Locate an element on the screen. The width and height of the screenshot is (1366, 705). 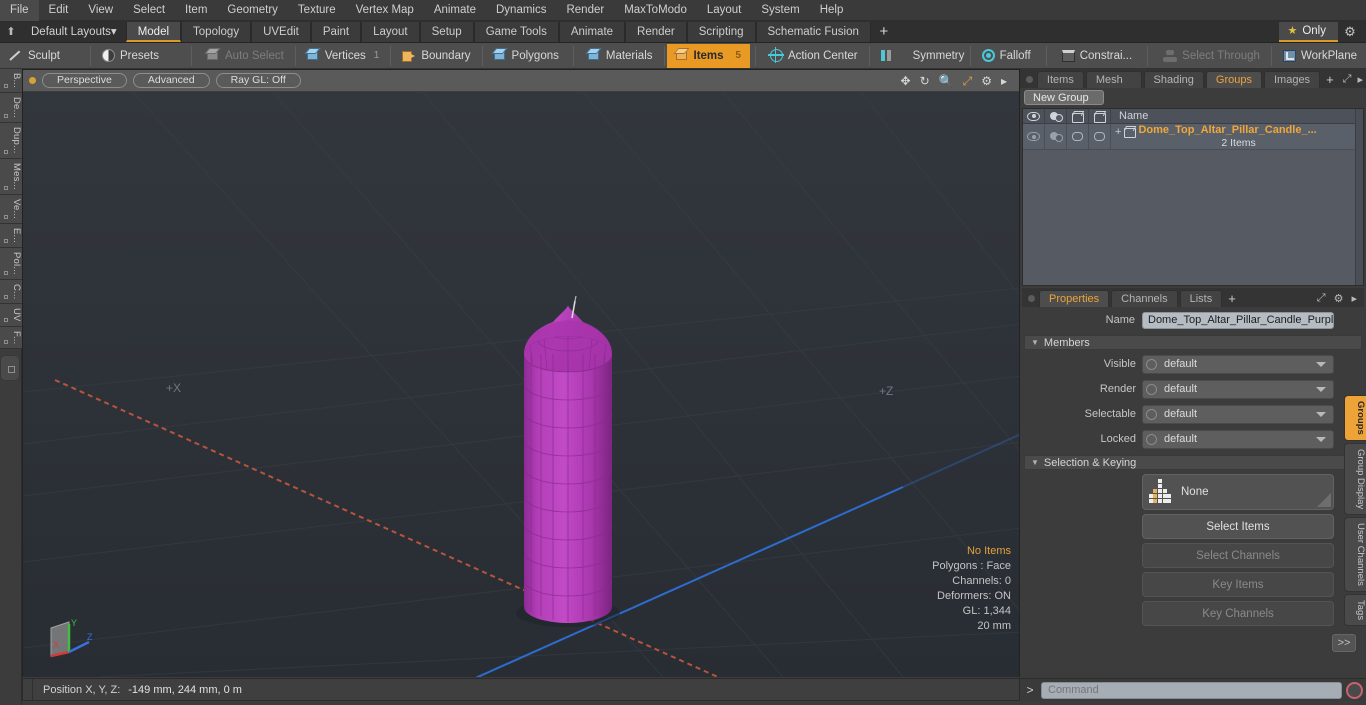
home-icon: ⬆ is located at coordinates (11, 32).